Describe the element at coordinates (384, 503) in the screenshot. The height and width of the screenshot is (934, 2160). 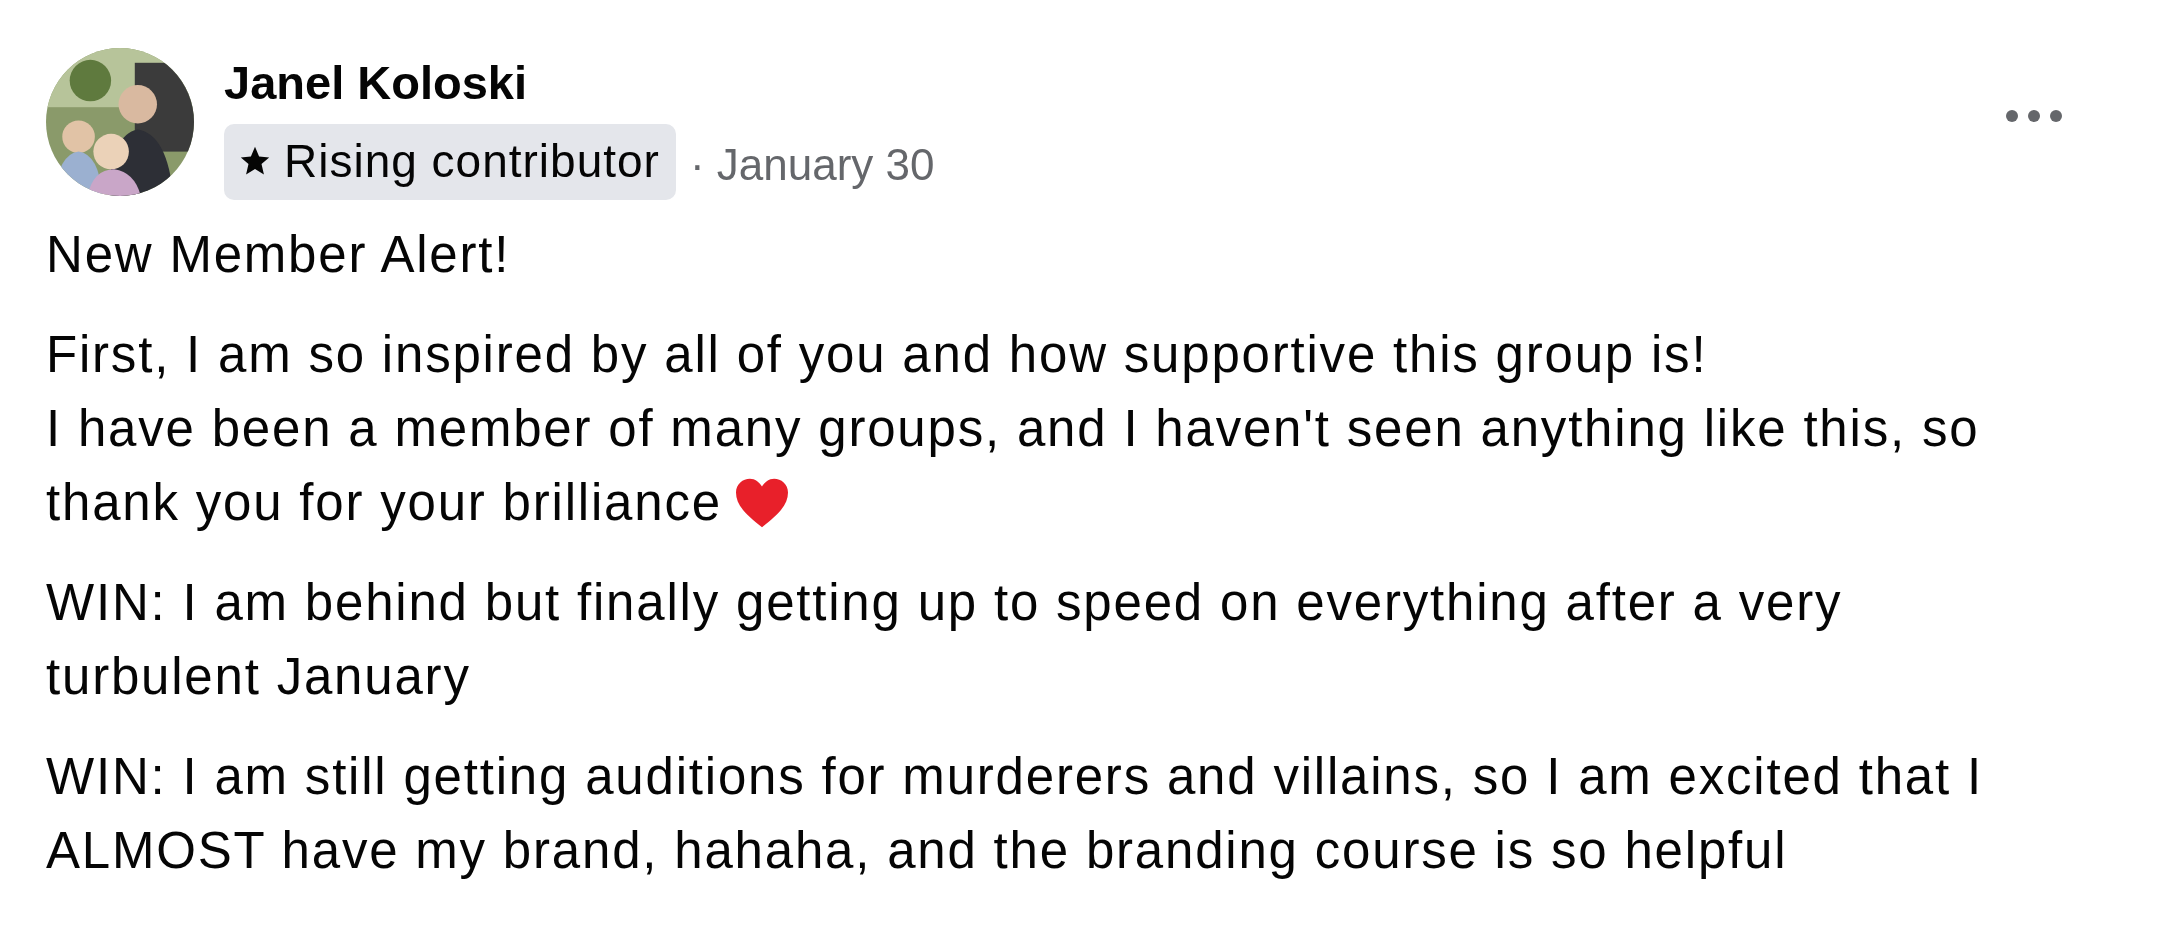
I see `post-text: thank you for your brilliance` at that location.